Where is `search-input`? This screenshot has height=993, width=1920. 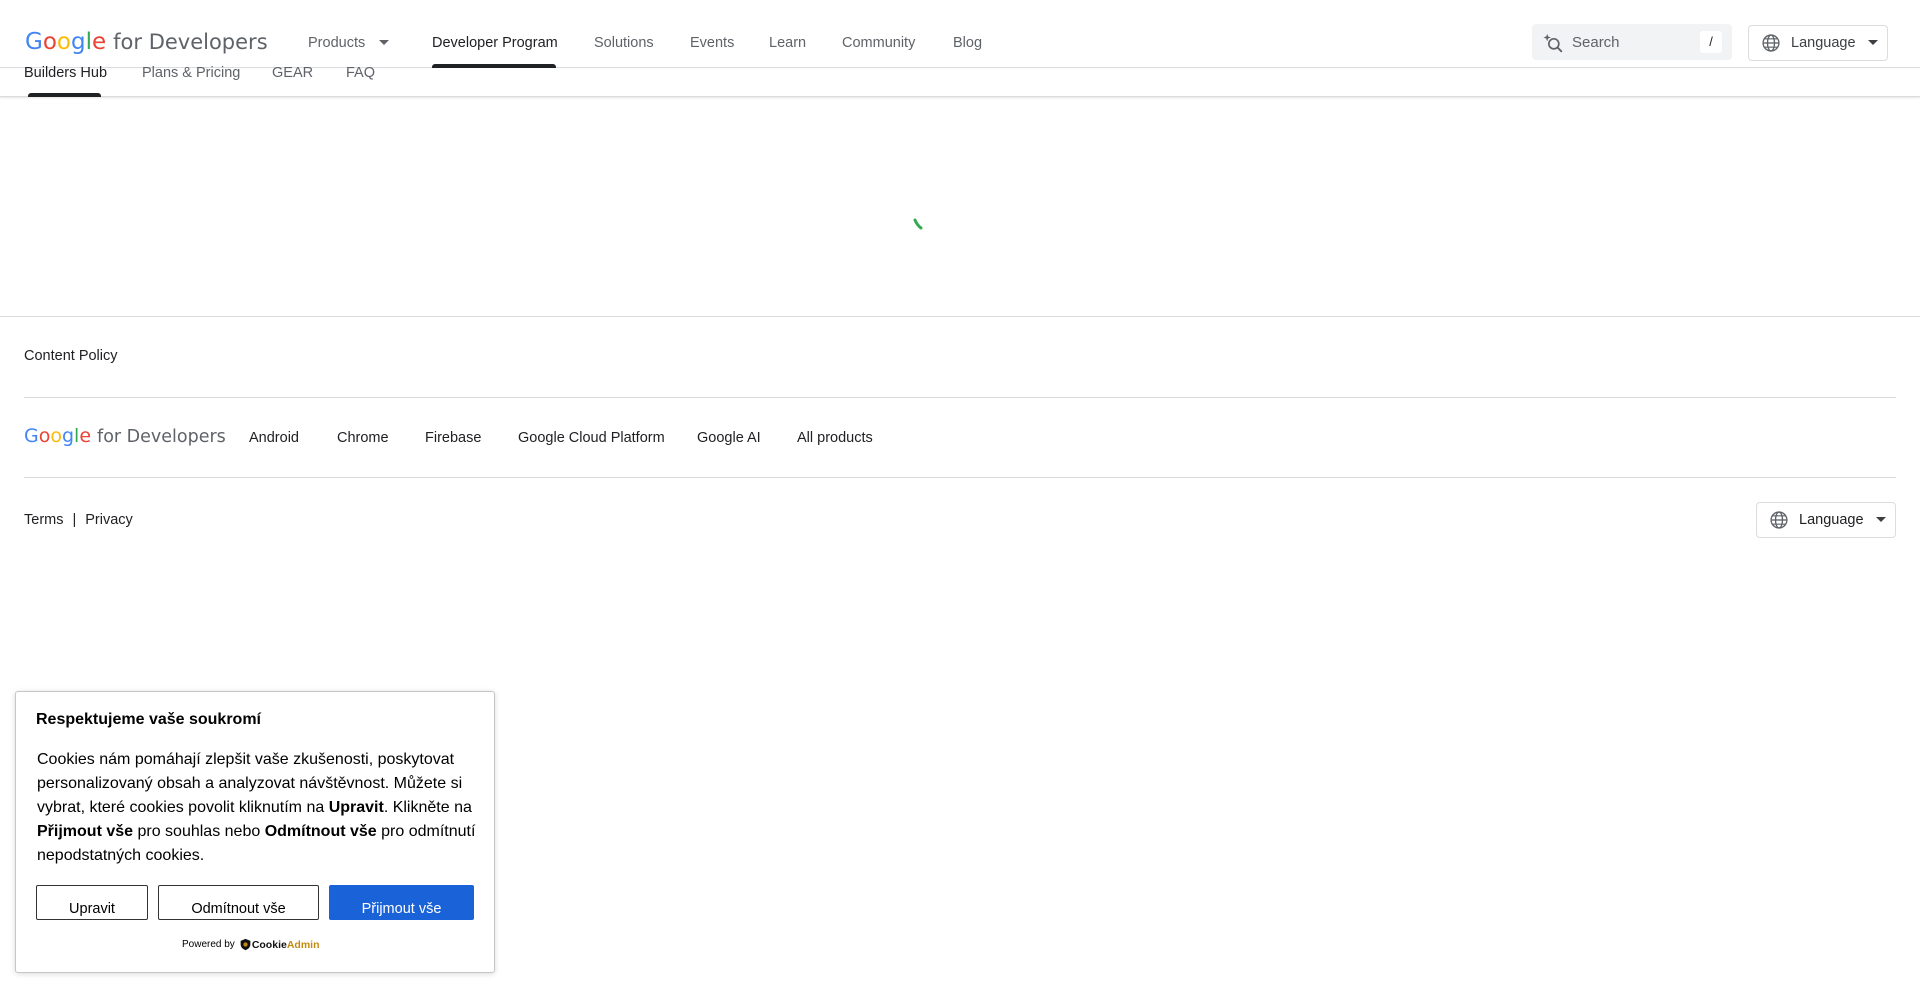
search-input is located at coordinates (1632, 42).